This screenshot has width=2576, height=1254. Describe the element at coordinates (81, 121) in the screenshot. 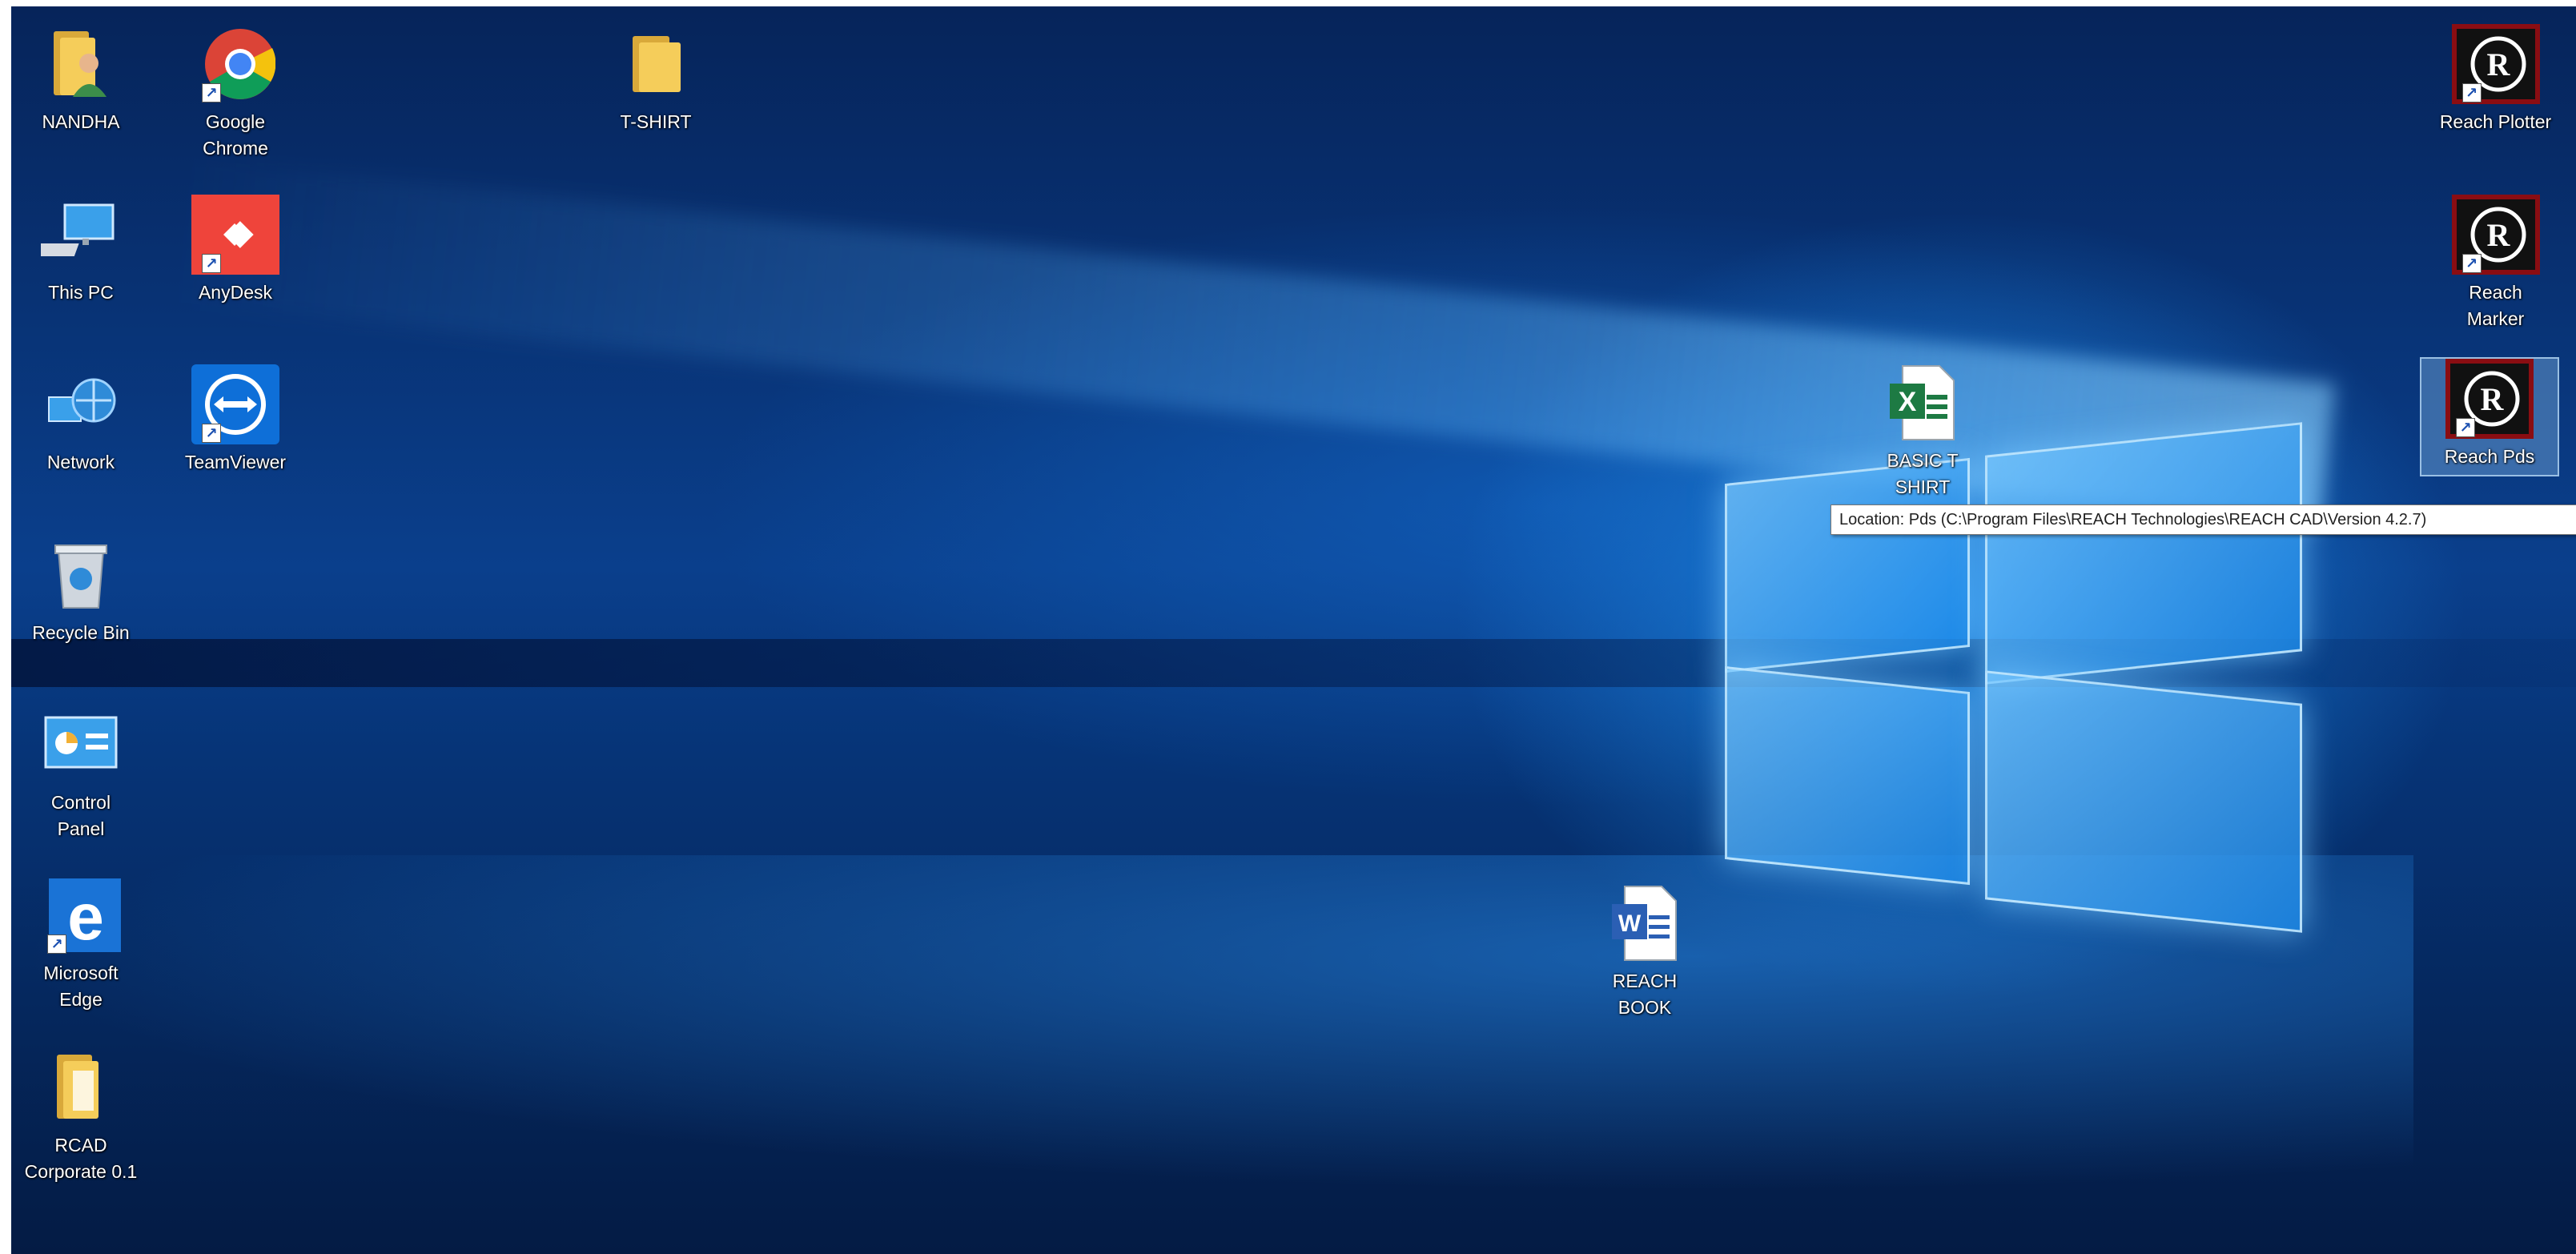

I see `icon-label: NANDHA` at that location.